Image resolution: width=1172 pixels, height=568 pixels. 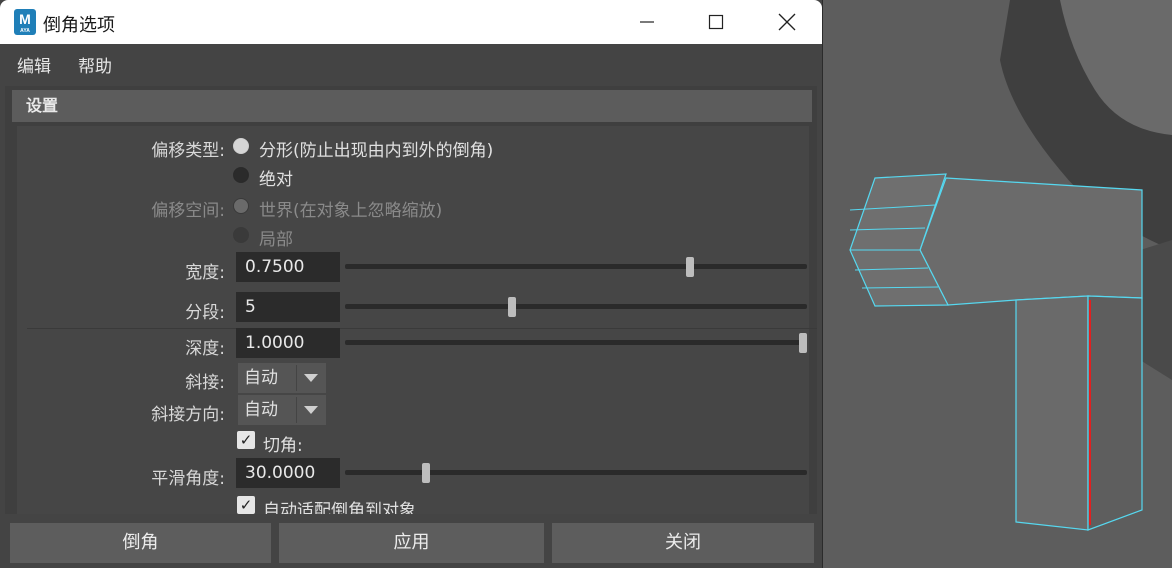 I want to click on miter-along-value: 自动, so click(x=261, y=410).